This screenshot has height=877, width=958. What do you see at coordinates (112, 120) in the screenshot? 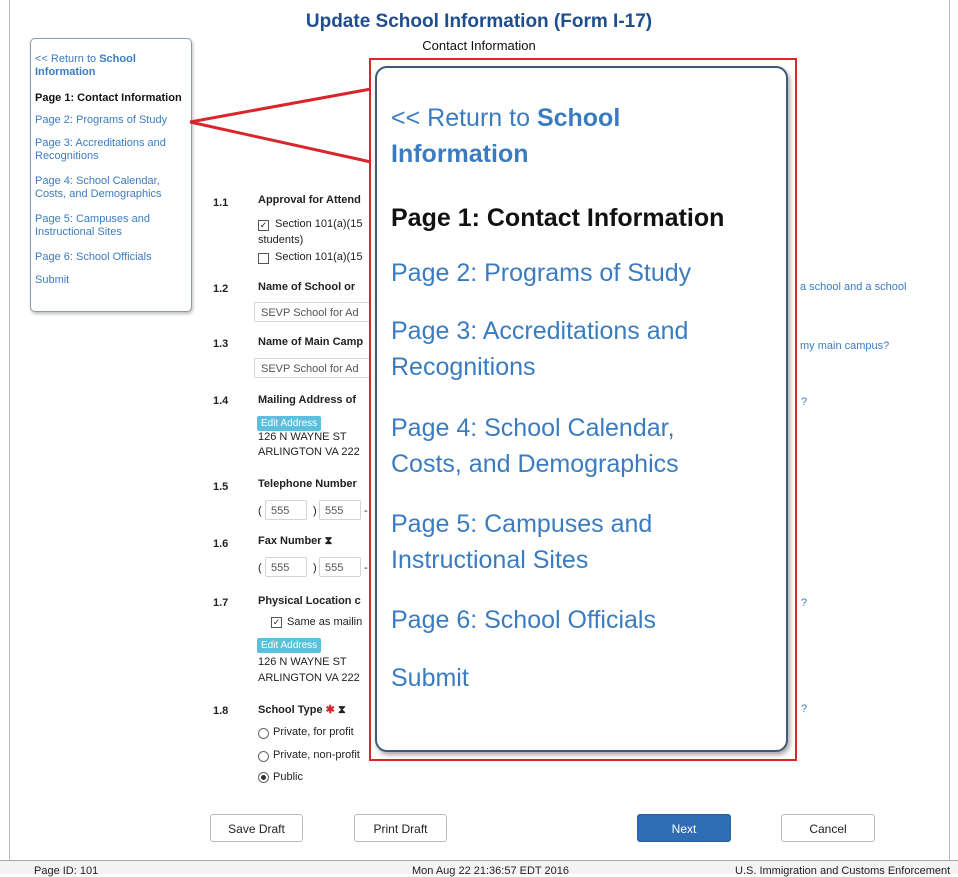
I see `nav-item-page-2: Page 2: Programs of Study` at bounding box center [112, 120].